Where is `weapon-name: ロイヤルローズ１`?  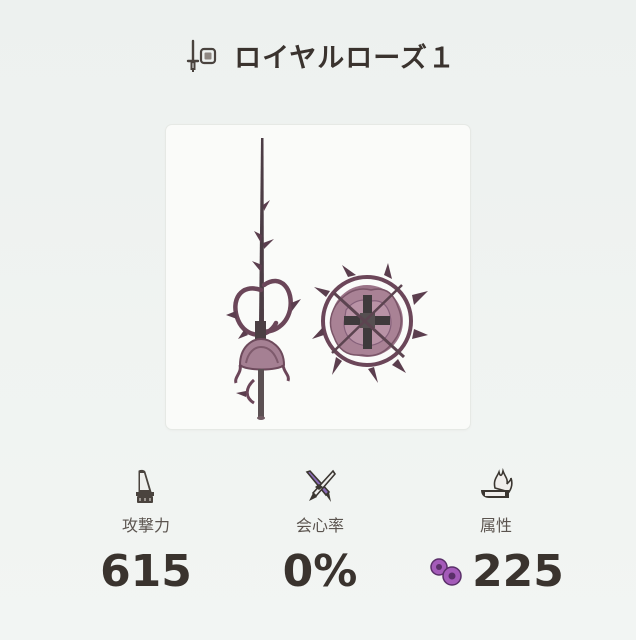
weapon-name: ロイヤルローズ１ is located at coordinates (345, 58).